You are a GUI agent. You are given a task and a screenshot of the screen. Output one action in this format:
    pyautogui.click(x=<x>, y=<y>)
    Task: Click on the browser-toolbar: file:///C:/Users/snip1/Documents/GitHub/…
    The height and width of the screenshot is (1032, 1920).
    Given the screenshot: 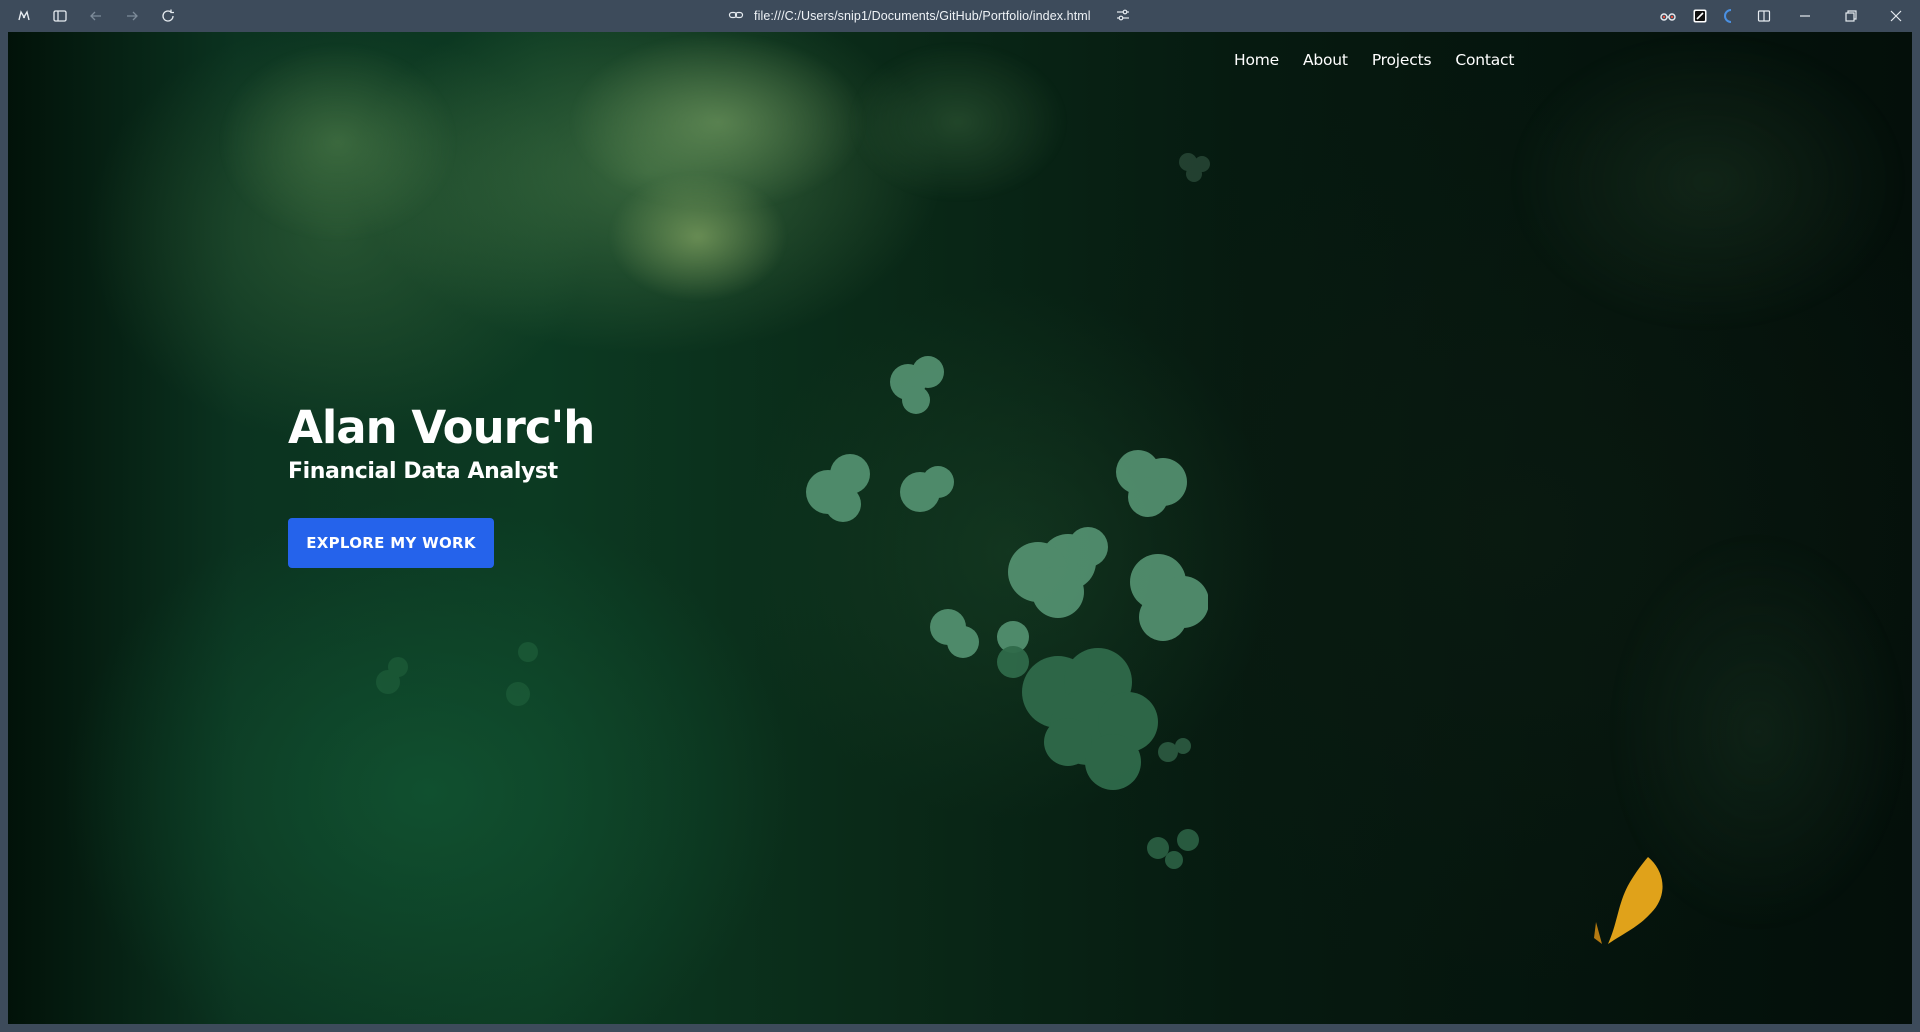 What is the action you would take?
    pyautogui.click(x=960, y=16)
    